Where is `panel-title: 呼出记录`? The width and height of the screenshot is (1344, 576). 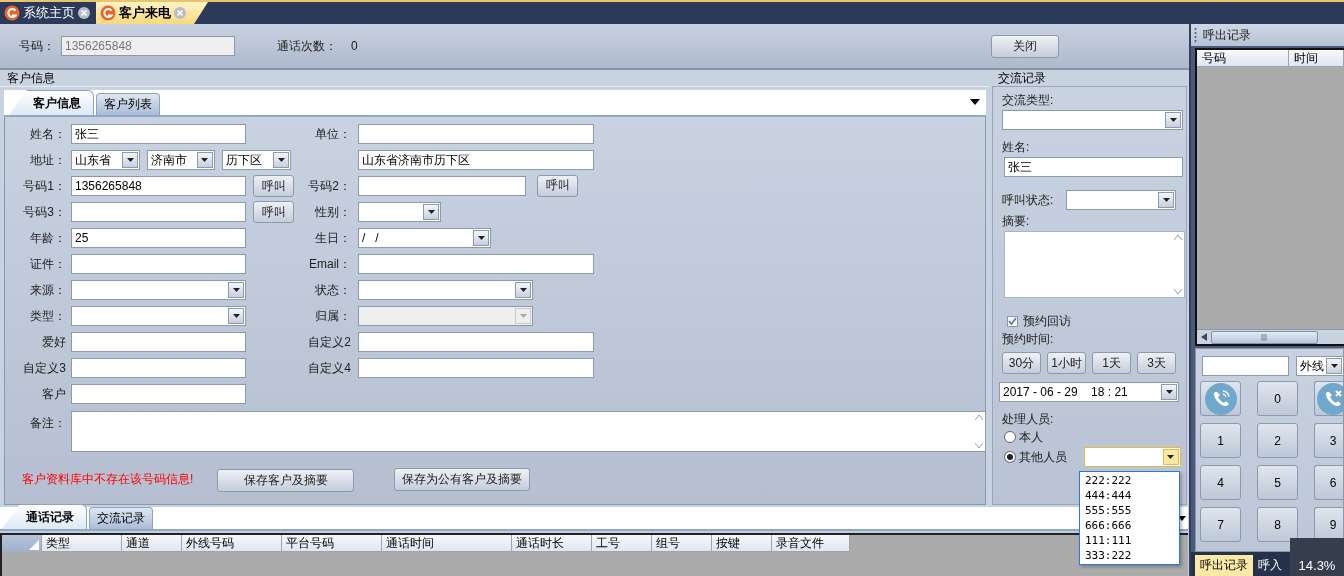 panel-title: 呼出记录 is located at coordinates (1227, 35).